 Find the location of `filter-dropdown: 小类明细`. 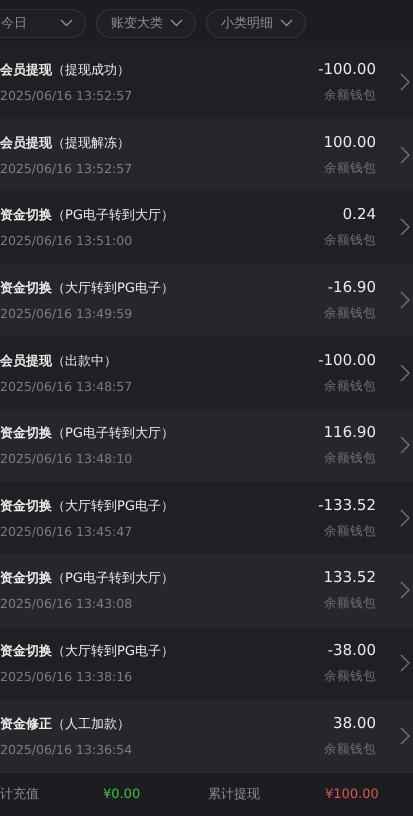

filter-dropdown: 小类明细 is located at coordinates (256, 23).